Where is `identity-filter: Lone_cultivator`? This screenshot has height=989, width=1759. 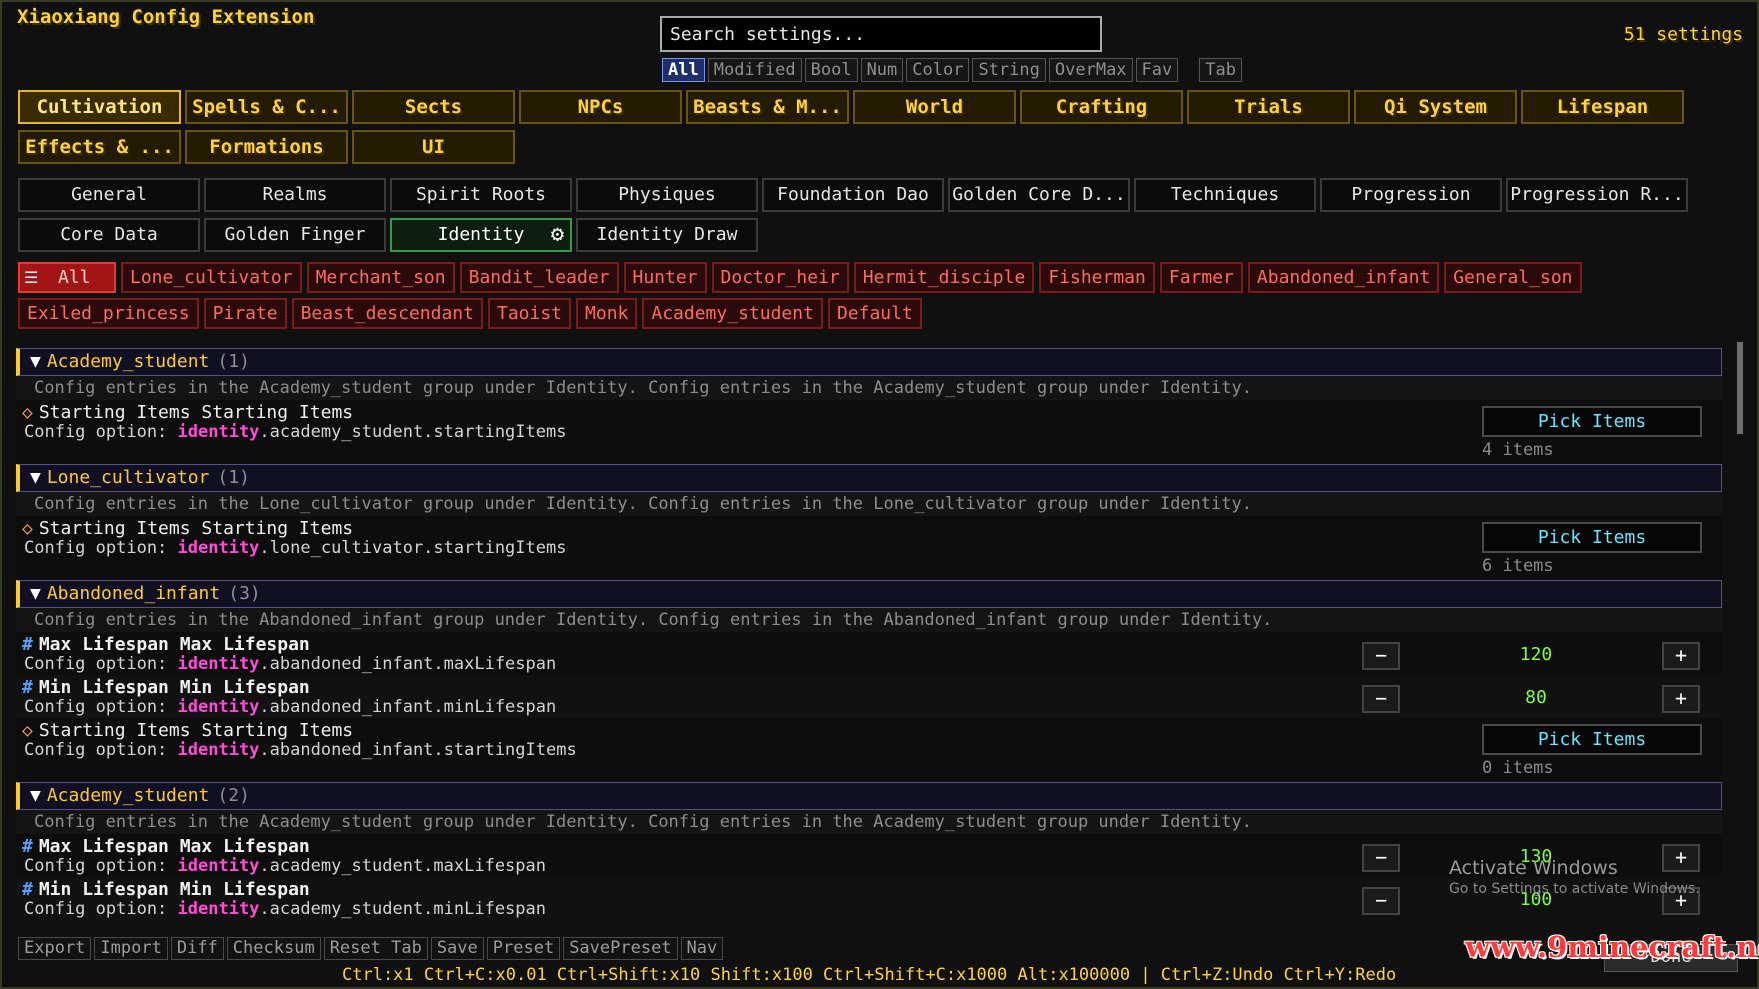
identity-filter: Lone_cultivator is located at coordinates (211, 277).